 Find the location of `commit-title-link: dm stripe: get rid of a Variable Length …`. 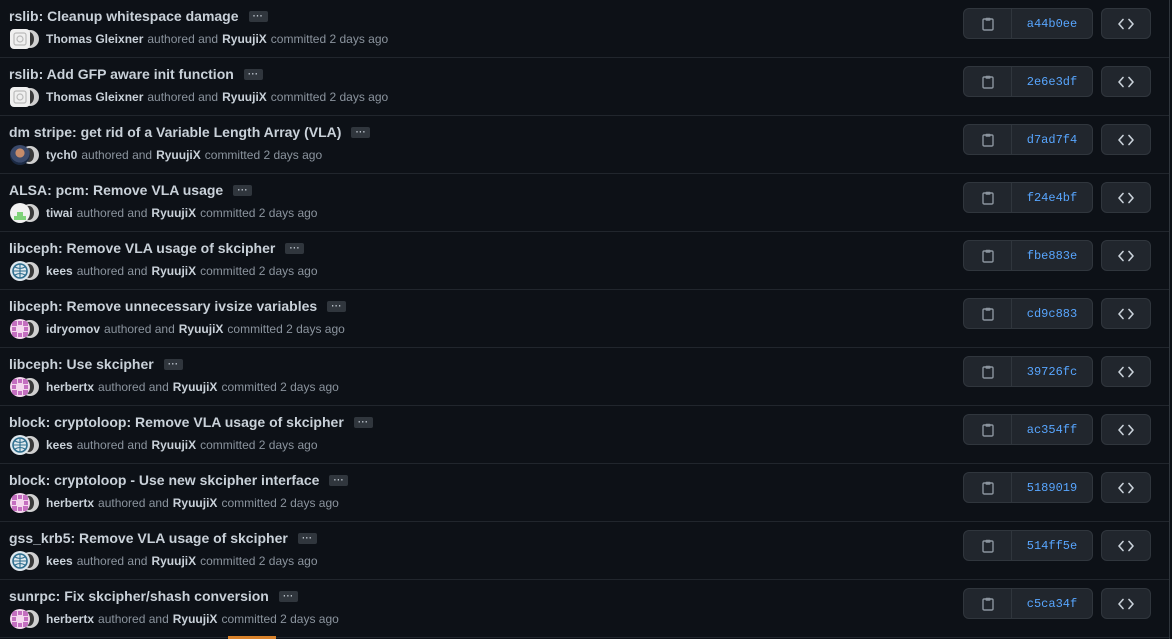

commit-title-link: dm stripe: get rid of a Variable Length … is located at coordinates (175, 132).